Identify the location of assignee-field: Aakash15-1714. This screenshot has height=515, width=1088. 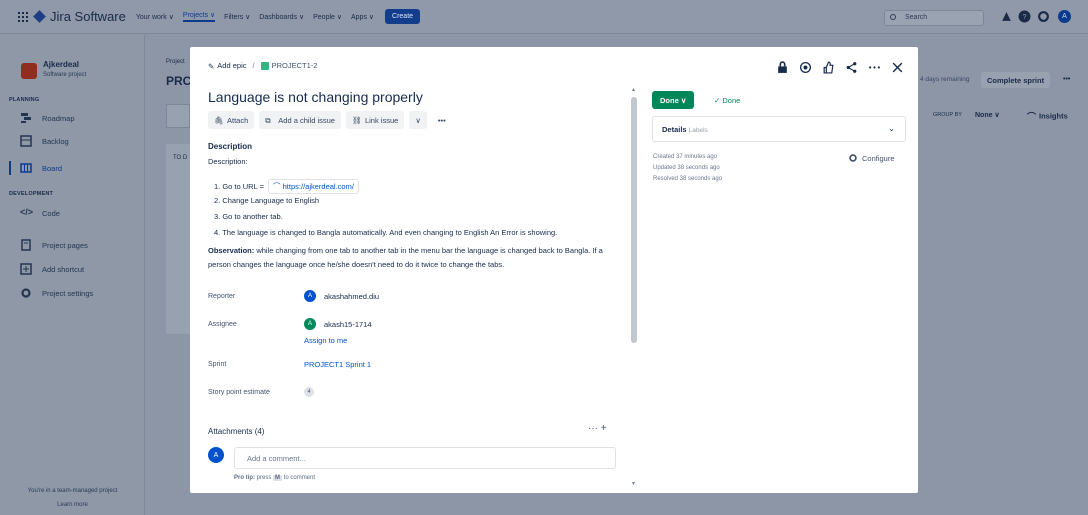
(338, 324).